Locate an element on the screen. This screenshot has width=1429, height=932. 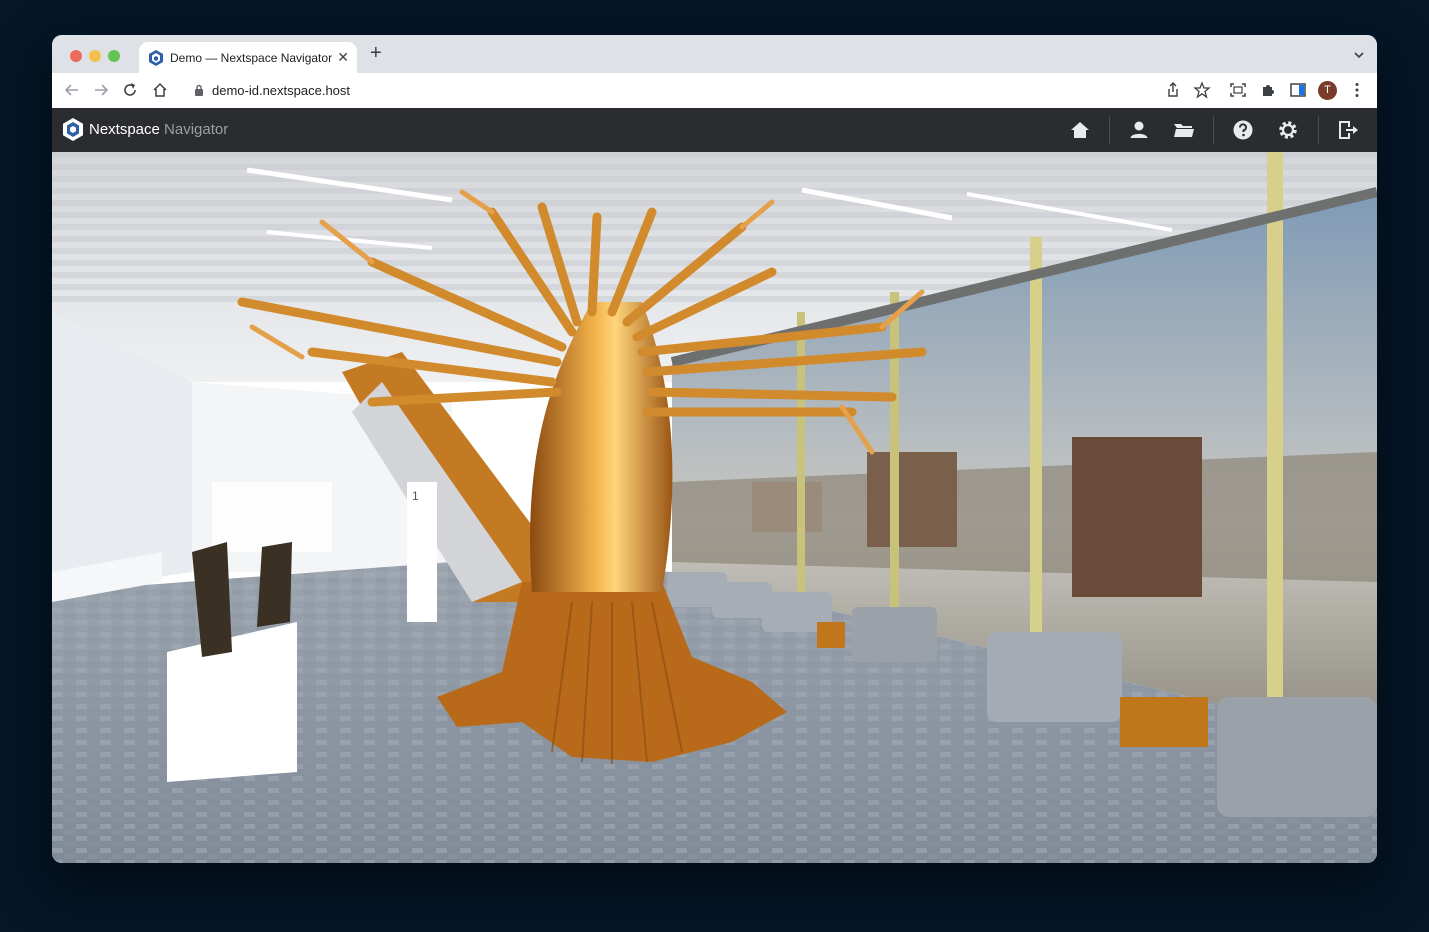
tab-strip: Demo — Nextspace Navigator ✕ + is located at coordinates (714, 54).